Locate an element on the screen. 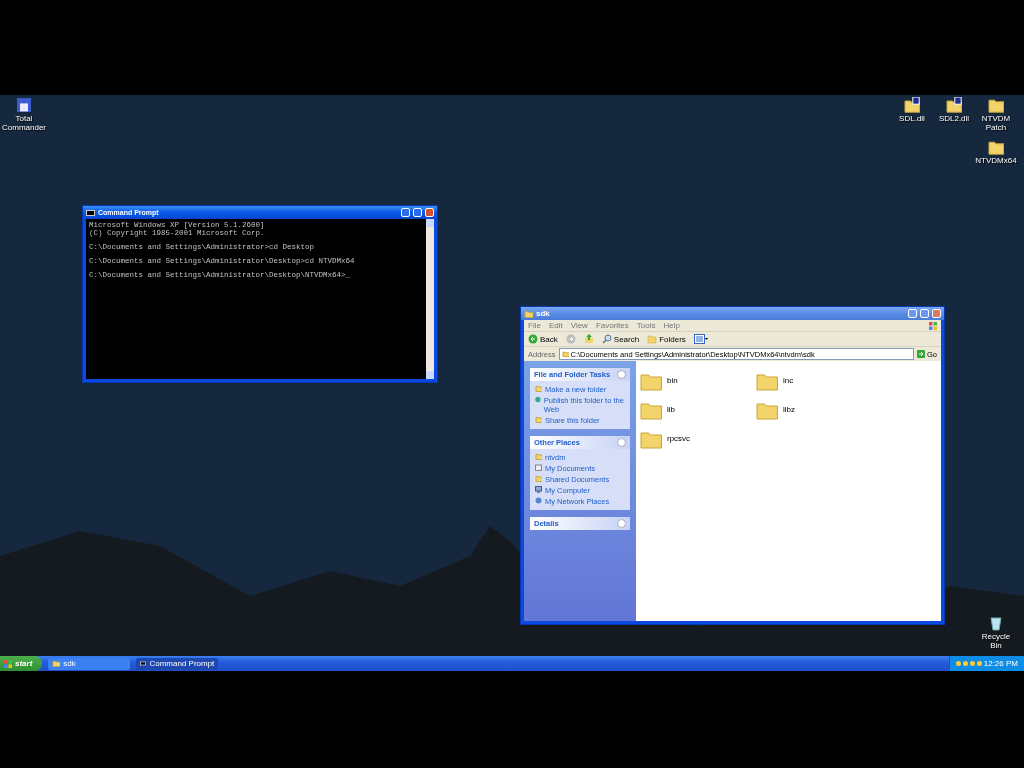 The width and height of the screenshot is (1024, 768). menu-item: Favorites is located at coordinates (612, 325).